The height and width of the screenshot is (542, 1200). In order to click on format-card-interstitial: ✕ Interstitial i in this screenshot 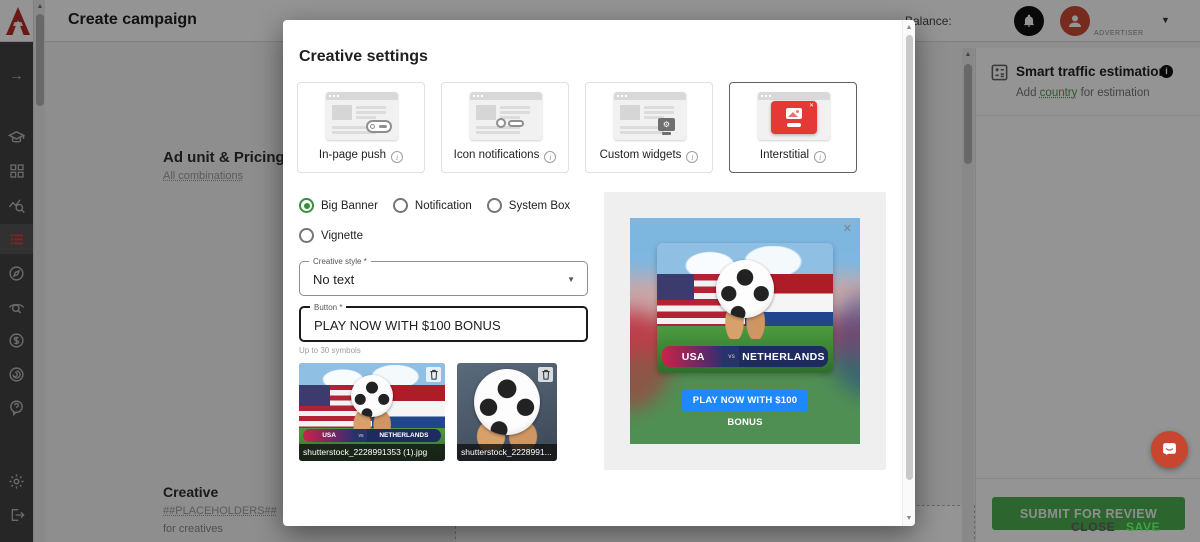, I will do `click(793, 127)`.